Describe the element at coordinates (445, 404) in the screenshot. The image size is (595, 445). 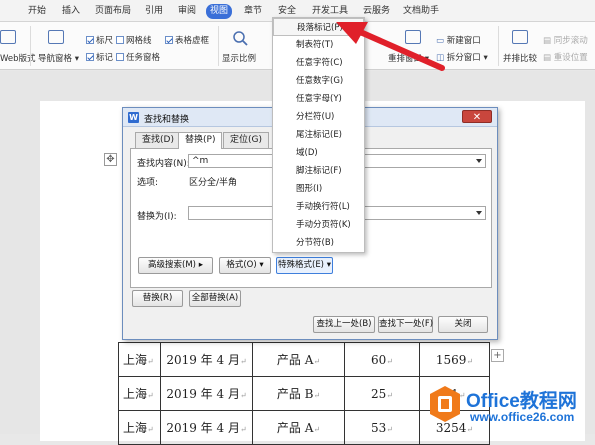
I see `office-logo-icon` at that location.